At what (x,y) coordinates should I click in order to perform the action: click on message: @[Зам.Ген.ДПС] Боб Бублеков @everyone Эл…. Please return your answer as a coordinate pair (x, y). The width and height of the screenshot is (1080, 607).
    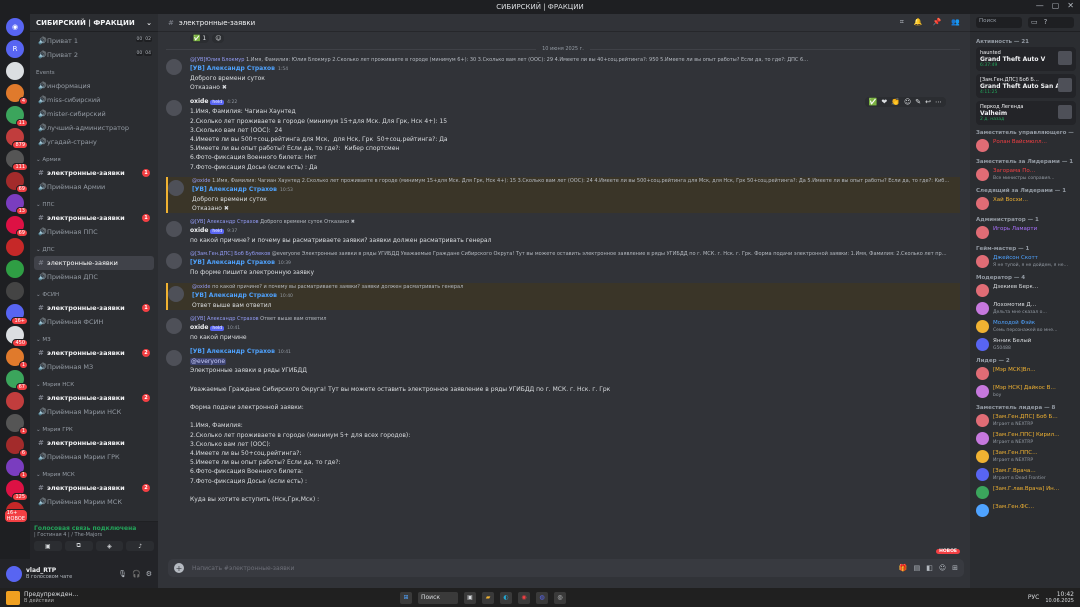
    Looking at the image, I should click on (563, 263).